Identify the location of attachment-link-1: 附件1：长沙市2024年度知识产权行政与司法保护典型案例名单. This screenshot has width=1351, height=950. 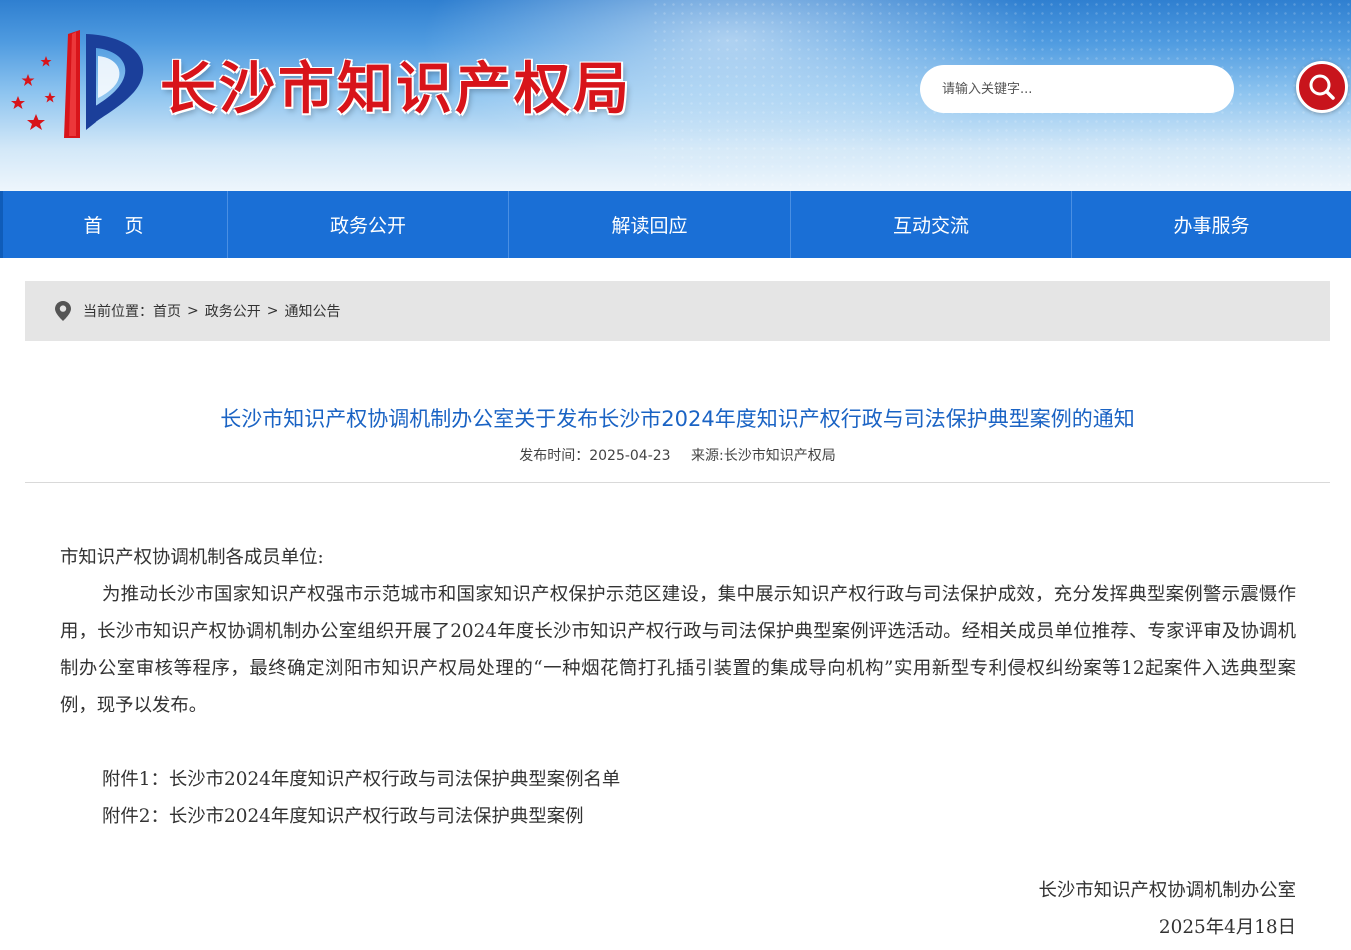
(678, 779).